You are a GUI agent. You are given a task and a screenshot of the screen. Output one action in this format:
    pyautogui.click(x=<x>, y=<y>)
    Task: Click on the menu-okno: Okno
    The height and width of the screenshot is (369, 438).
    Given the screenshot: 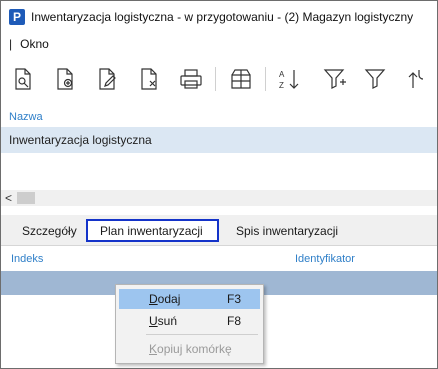 What is the action you would take?
    pyautogui.click(x=34, y=44)
    